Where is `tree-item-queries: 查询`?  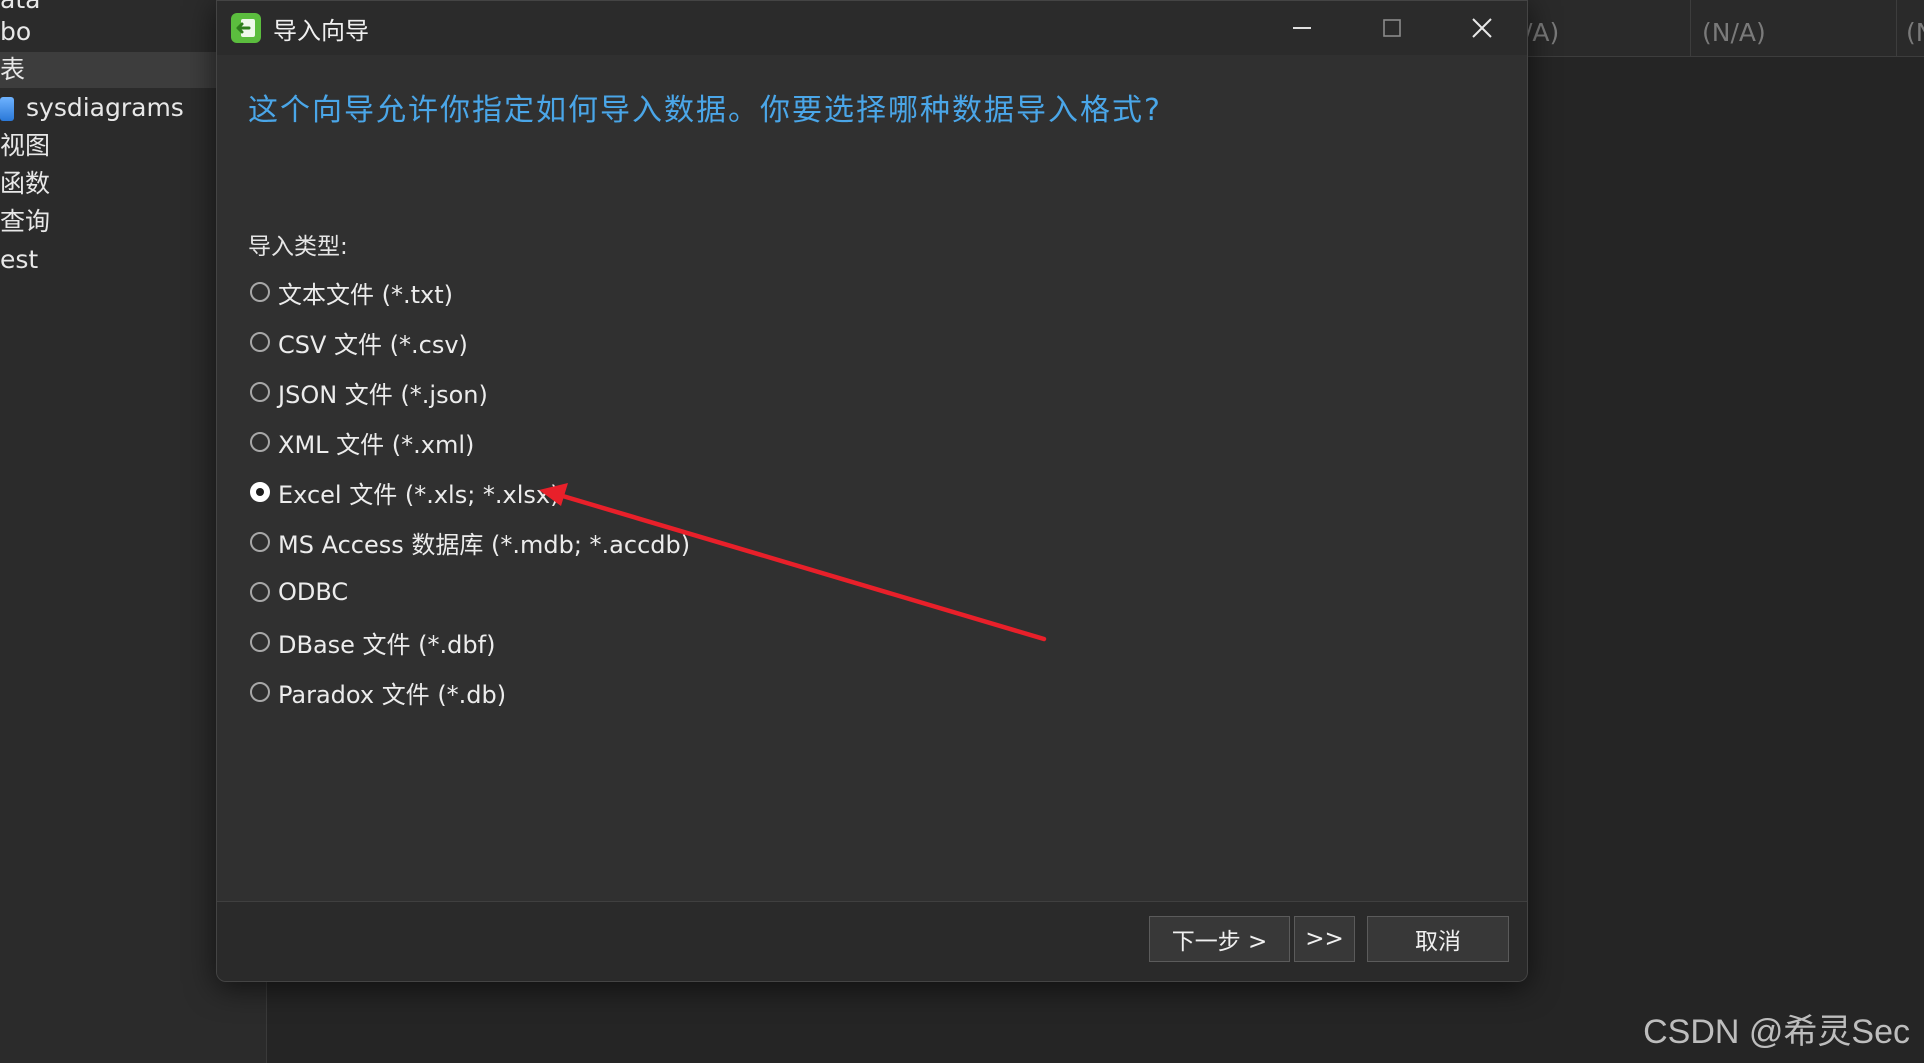
tree-item-queries: 查询 is located at coordinates (25, 222).